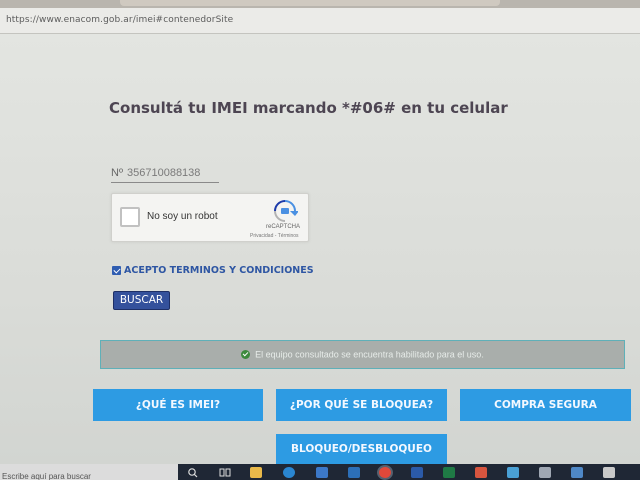 The width and height of the screenshot is (640, 480). Describe the element at coordinates (116, 271) in the screenshot. I see `terms-checkbox` at that location.